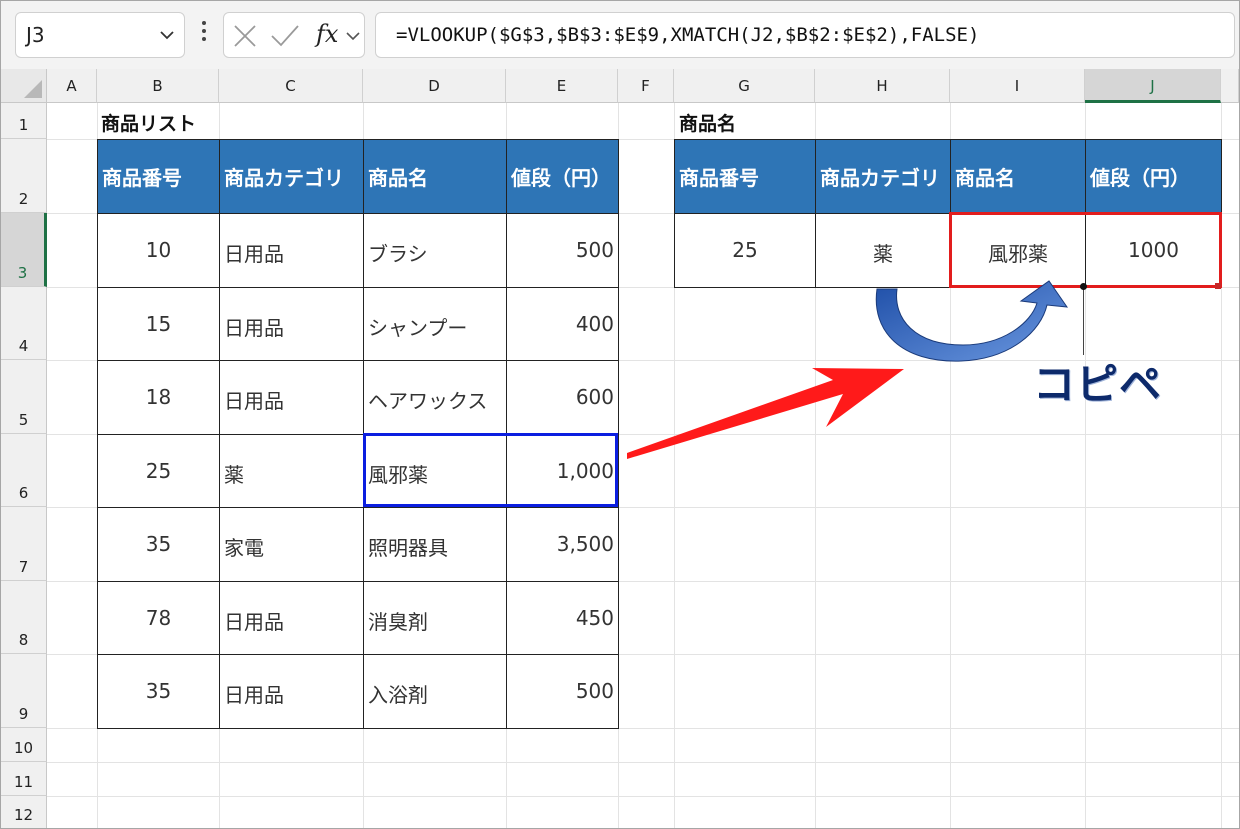  Describe the element at coordinates (765, 413) in the screenshot. I see `red-arrow` at that location.